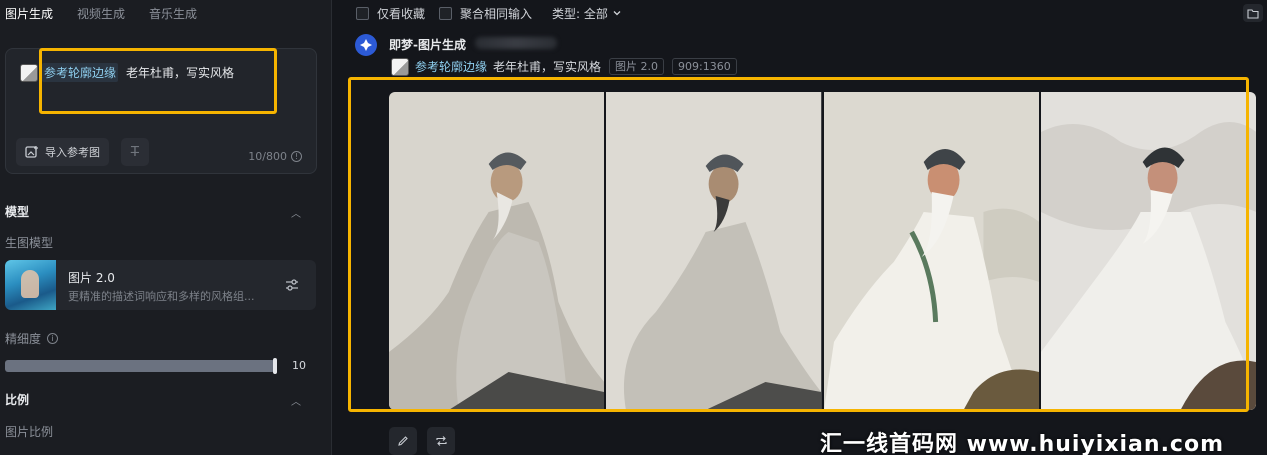  I want to click on detail-label-group: 精细度 i, so click(32, 338).